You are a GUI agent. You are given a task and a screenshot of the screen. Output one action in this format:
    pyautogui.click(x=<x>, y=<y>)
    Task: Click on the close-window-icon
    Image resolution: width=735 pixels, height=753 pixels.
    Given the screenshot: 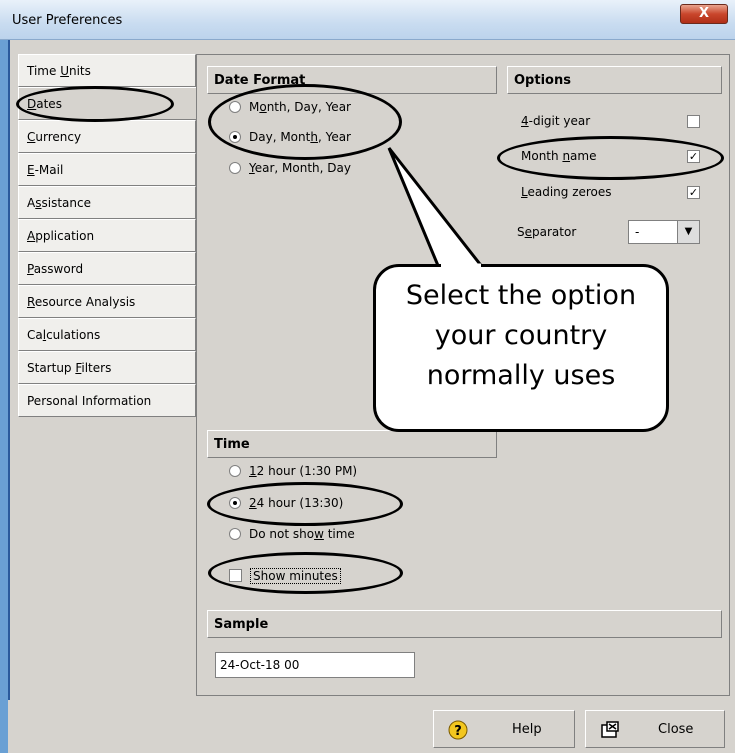 What is the action you would take?
    pyautogui.click(x=610, y=729)
    